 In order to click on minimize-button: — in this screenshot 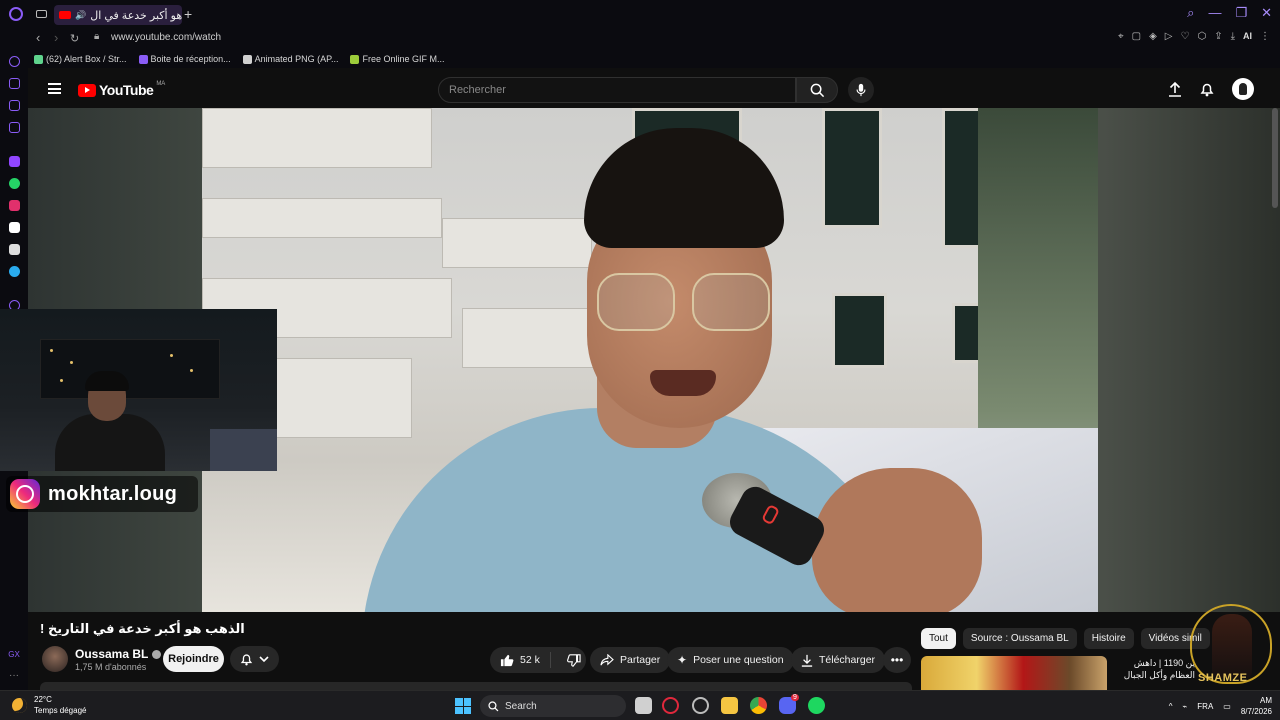, I will do `click(1214, 13)`.